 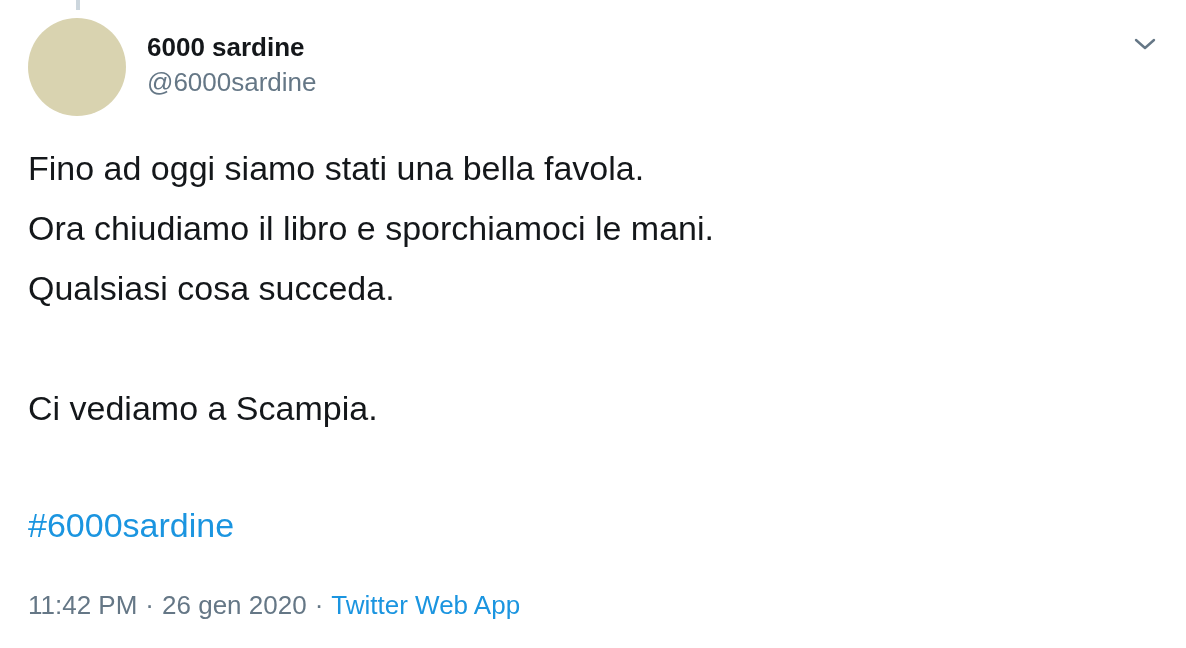 I want to click on user-handle: @6000sardine, so click(x=232, y=82).